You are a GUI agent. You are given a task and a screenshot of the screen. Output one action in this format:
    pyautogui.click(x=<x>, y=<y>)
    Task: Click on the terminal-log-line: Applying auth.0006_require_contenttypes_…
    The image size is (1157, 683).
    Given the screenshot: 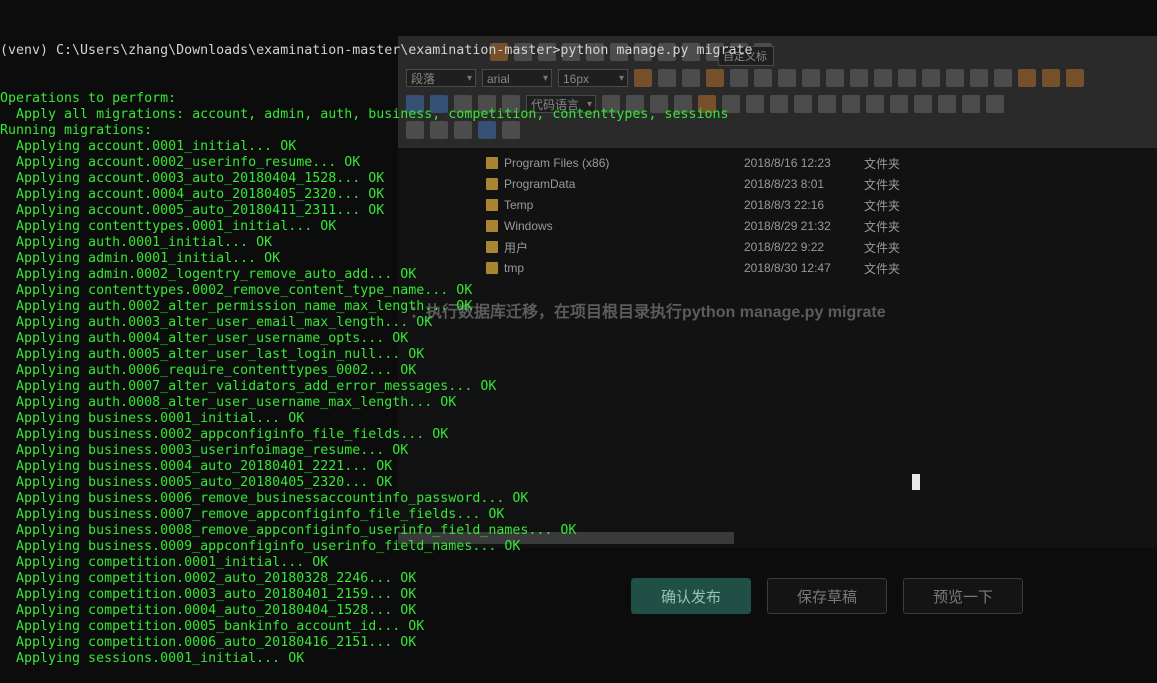 What is the action you would take?
    pyautogui.click(x=208, y=370)
    